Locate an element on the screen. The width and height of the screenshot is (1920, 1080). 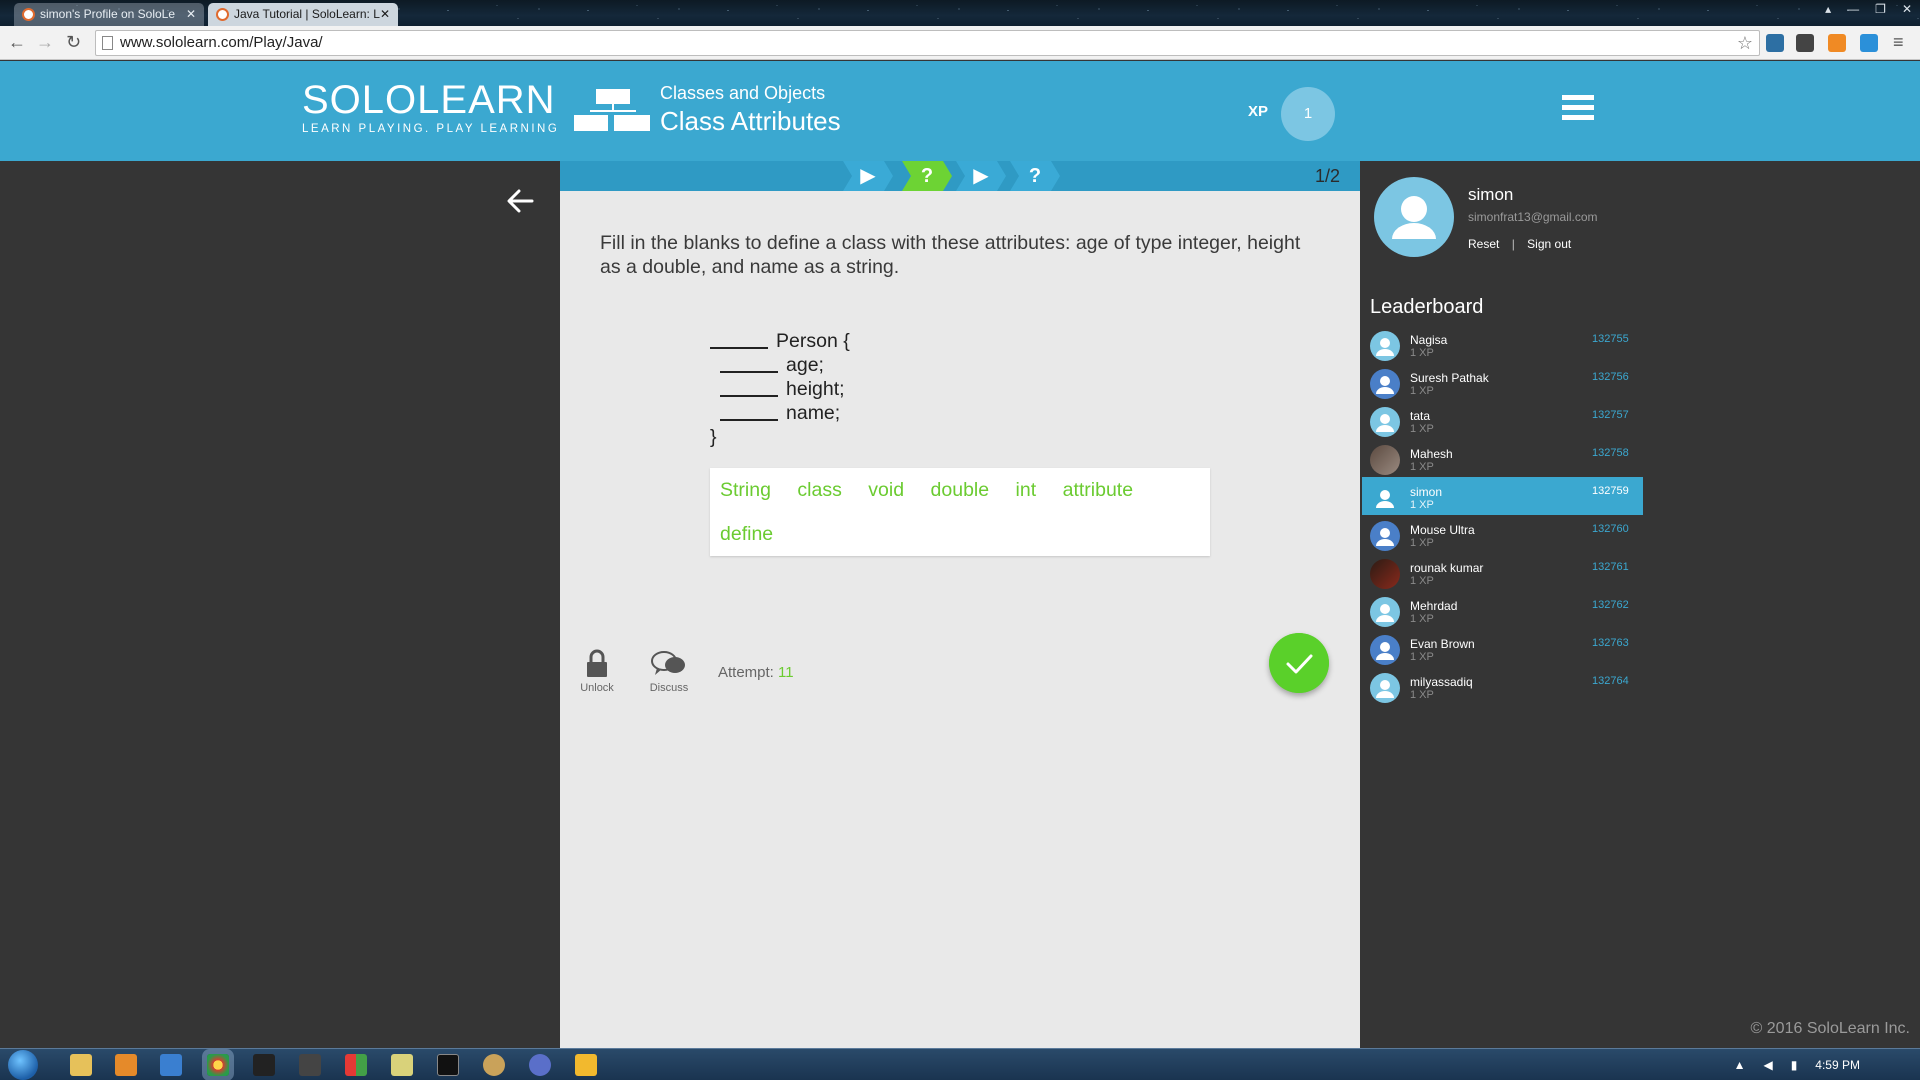
progress-bar: ▶ ? ▶ ? 1/2 is located at coordinates (960, 176).